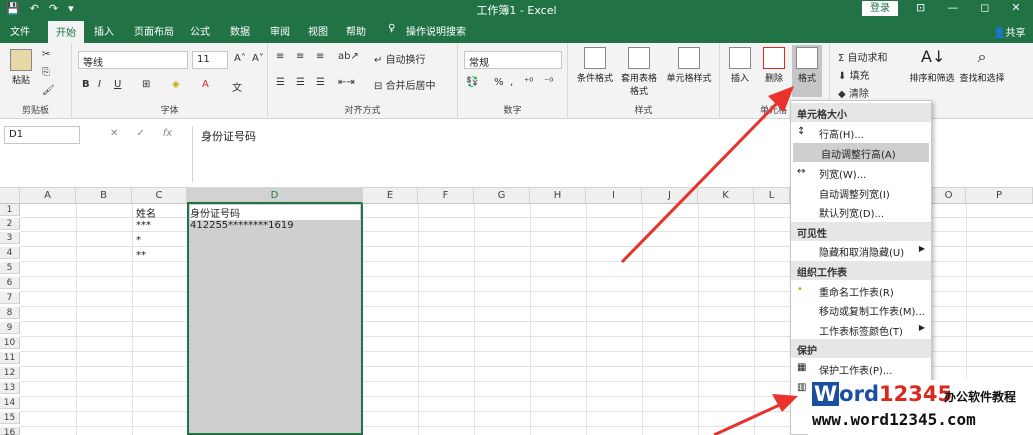 This screenshot has width=1033, height=435. Describe the element at coordinates (740, 65) in the screenshot. I see `insert-button: 插入` at that location.